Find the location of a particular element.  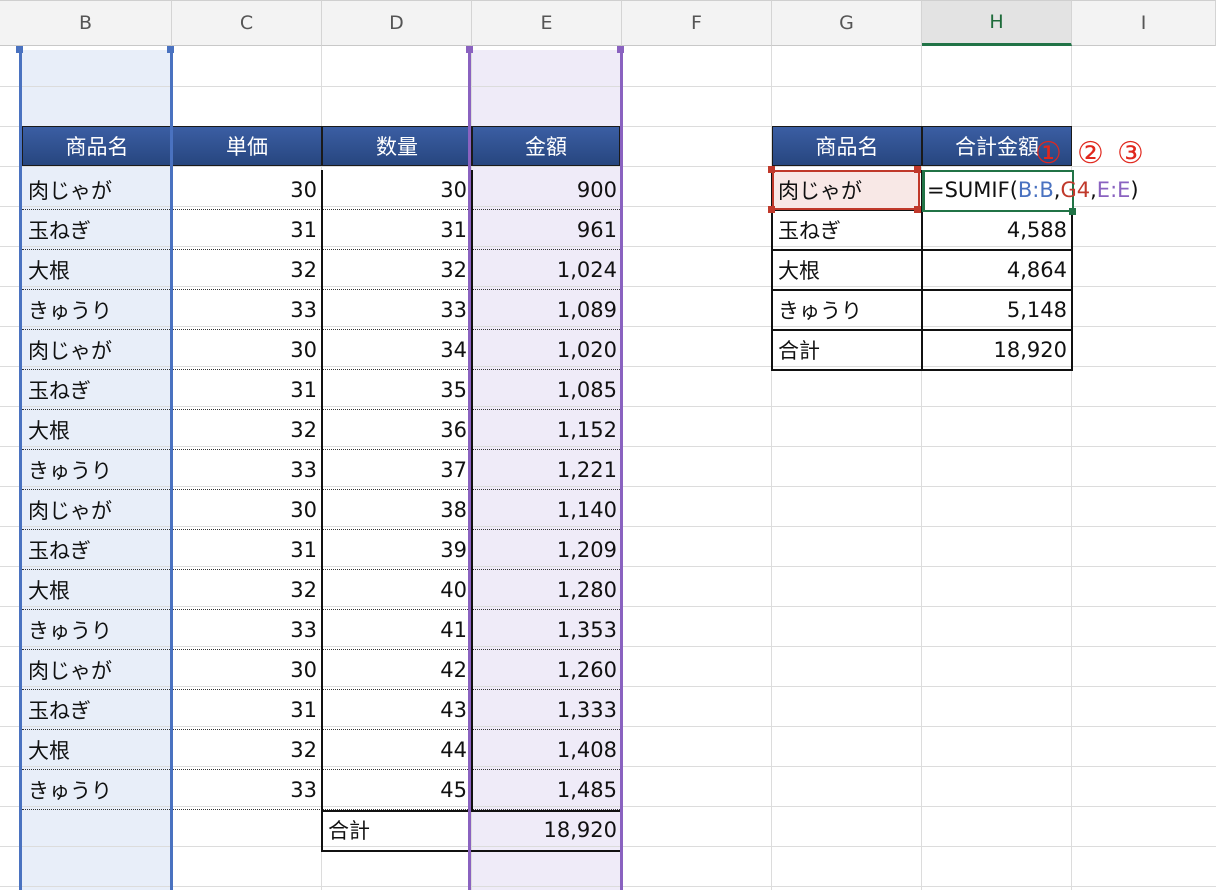

table1-cell-amount: 1,221 is located at coordinates (547, 470).